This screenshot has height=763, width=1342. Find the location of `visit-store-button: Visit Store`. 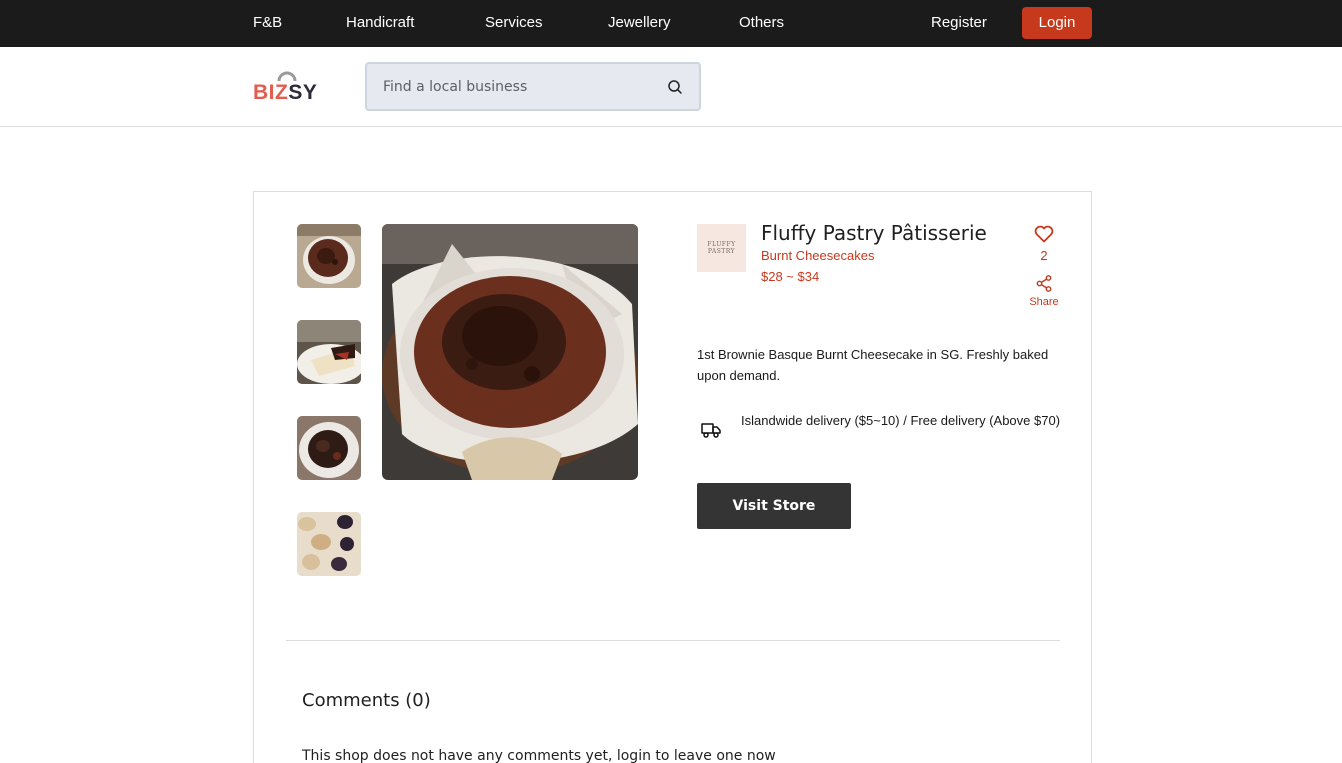

visit-store-button: Visit Store is located at coordinates (774, 506).